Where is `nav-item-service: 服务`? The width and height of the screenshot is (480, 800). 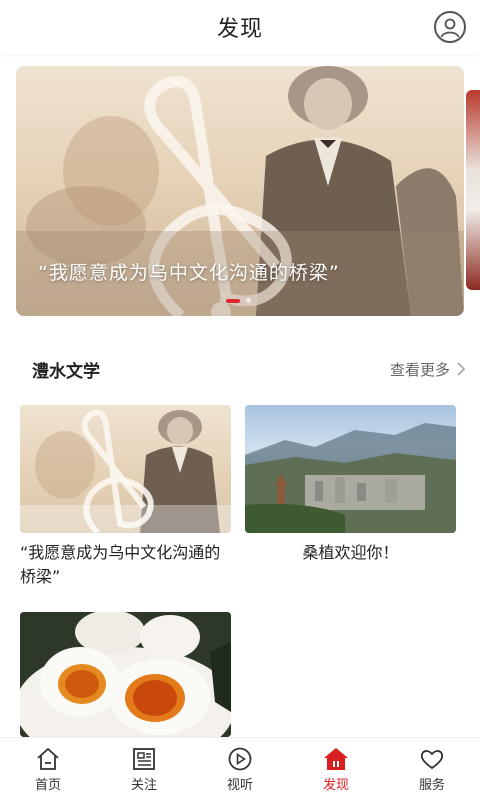
nav-item-service: 服务 is located at coordinates (432, 769).